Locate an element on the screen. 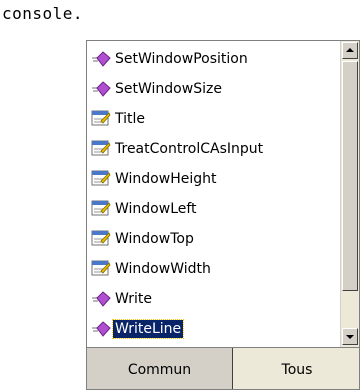  scroll-down-button is located at coordinates (350, 336).